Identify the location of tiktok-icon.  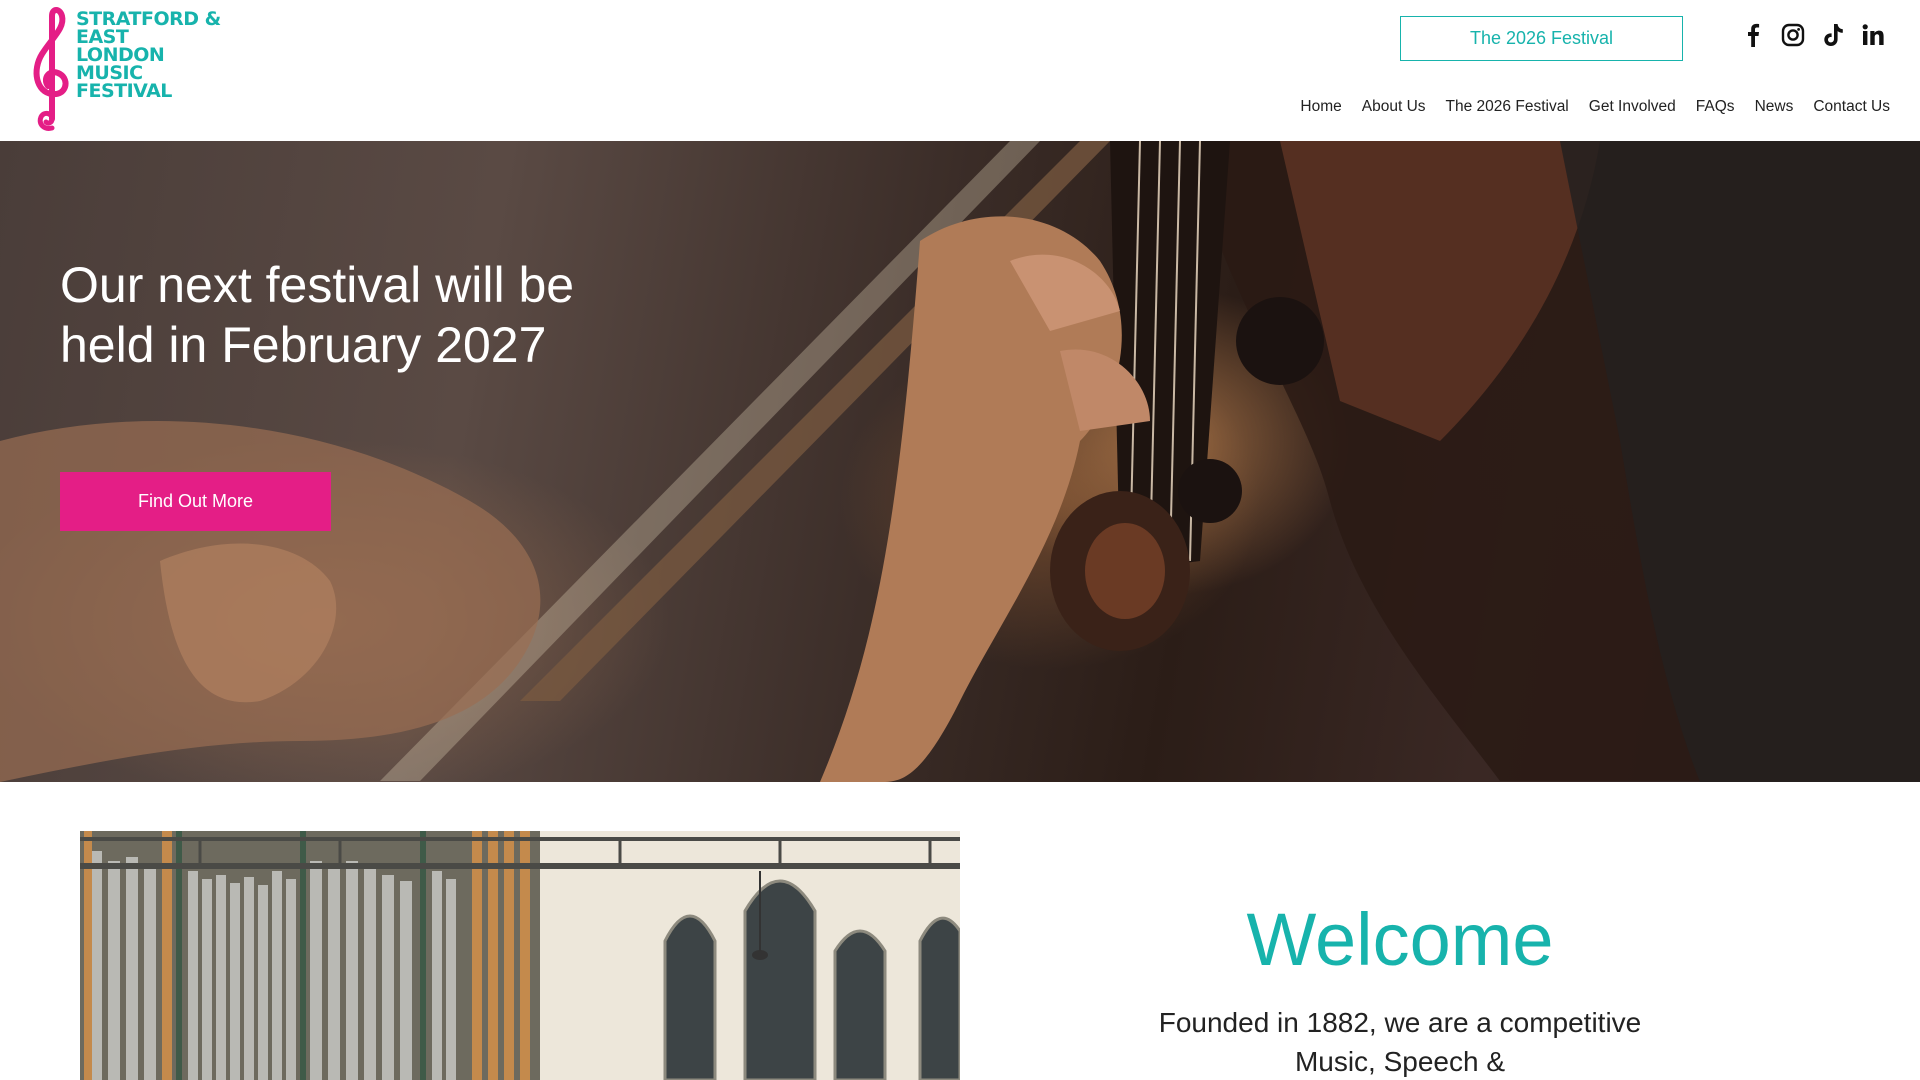
(1833, 36).